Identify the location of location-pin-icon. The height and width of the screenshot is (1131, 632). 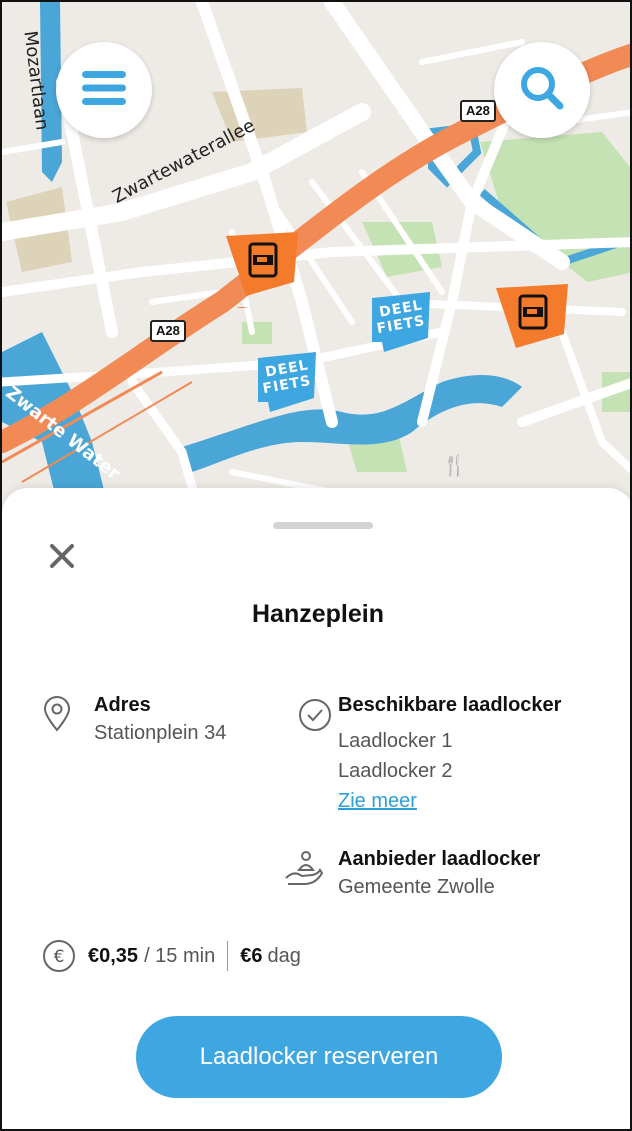
(57, 716).